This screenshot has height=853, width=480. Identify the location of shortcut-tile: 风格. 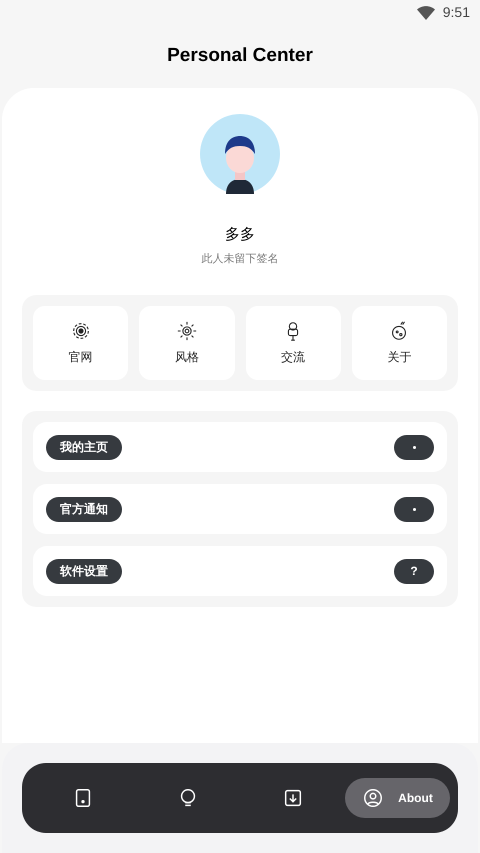
(186, 343).